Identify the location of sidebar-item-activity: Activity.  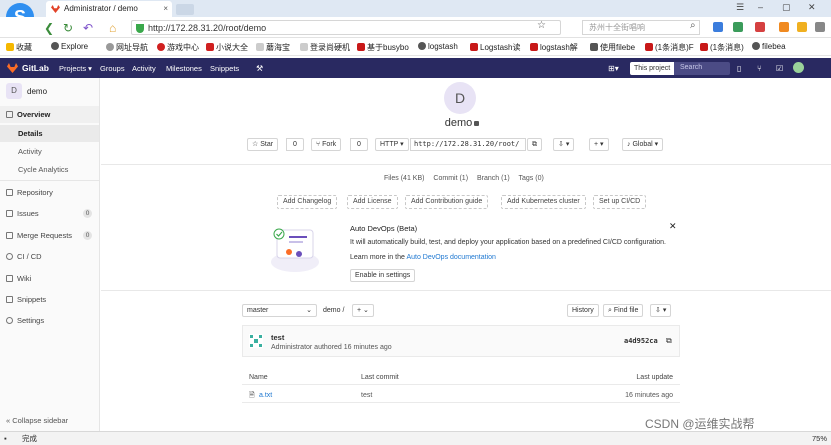
(49, 151).